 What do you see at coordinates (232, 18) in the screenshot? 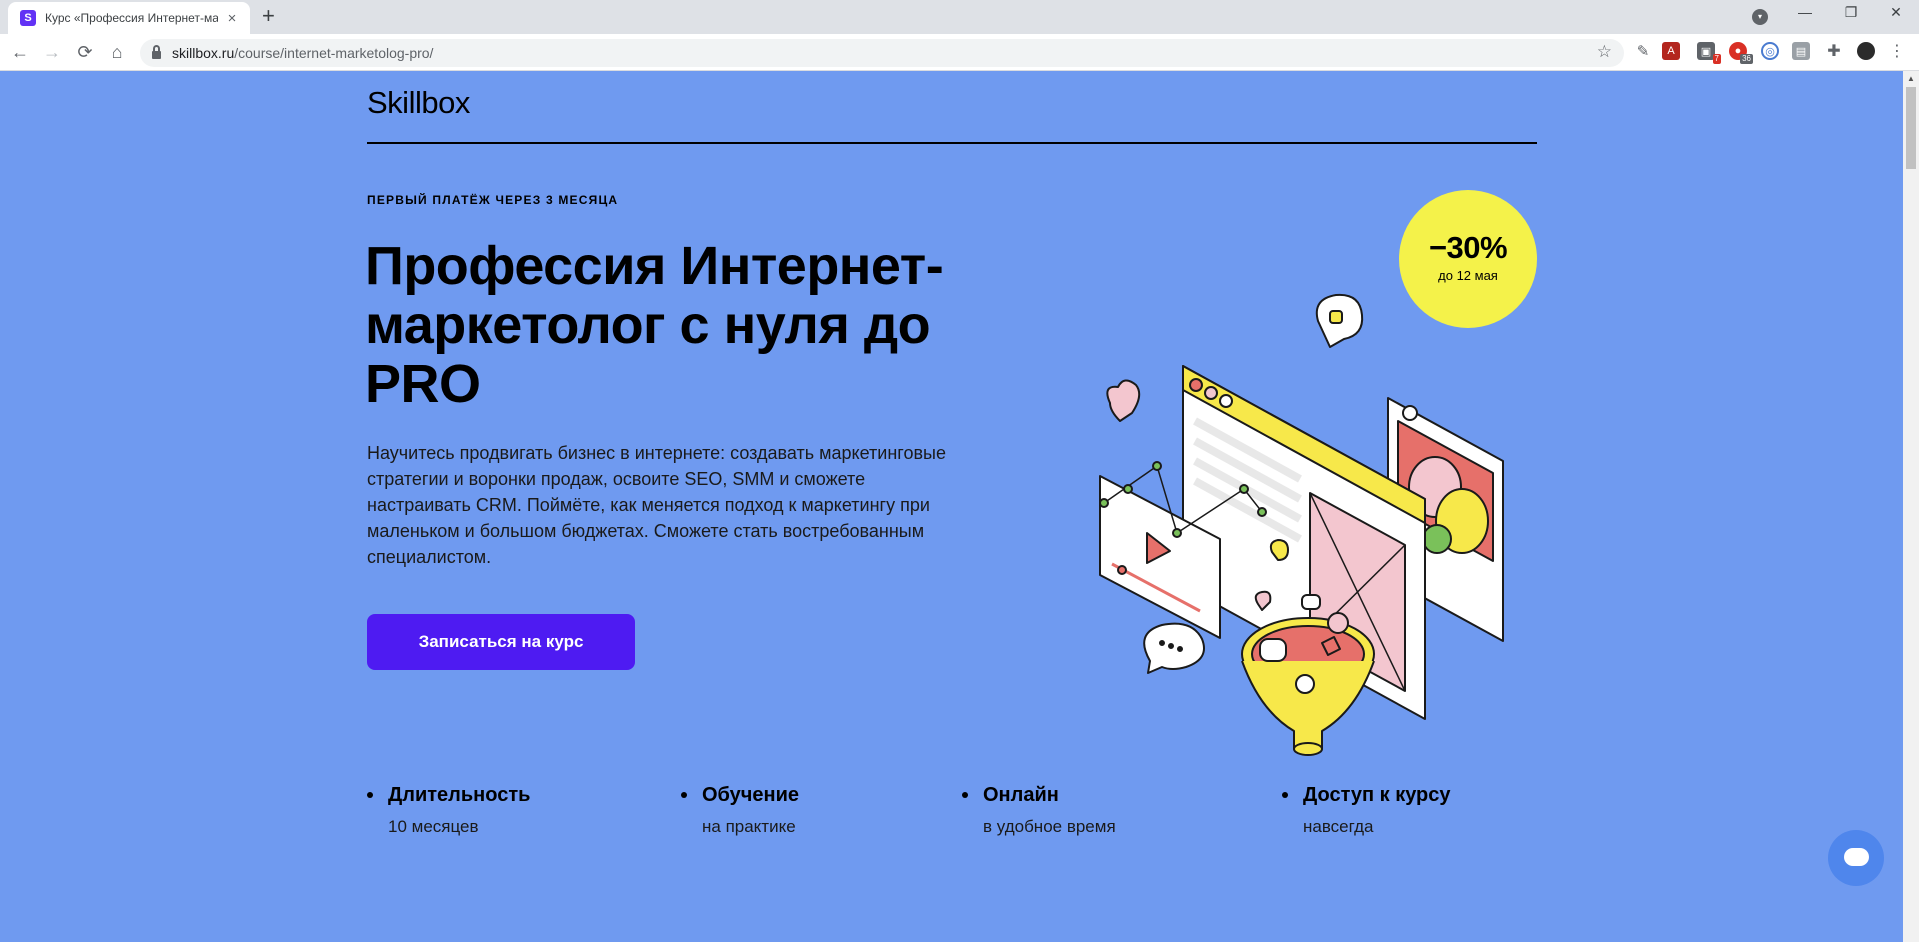
I see `tab-close-icon: ×` at bounding box center [232, 18].